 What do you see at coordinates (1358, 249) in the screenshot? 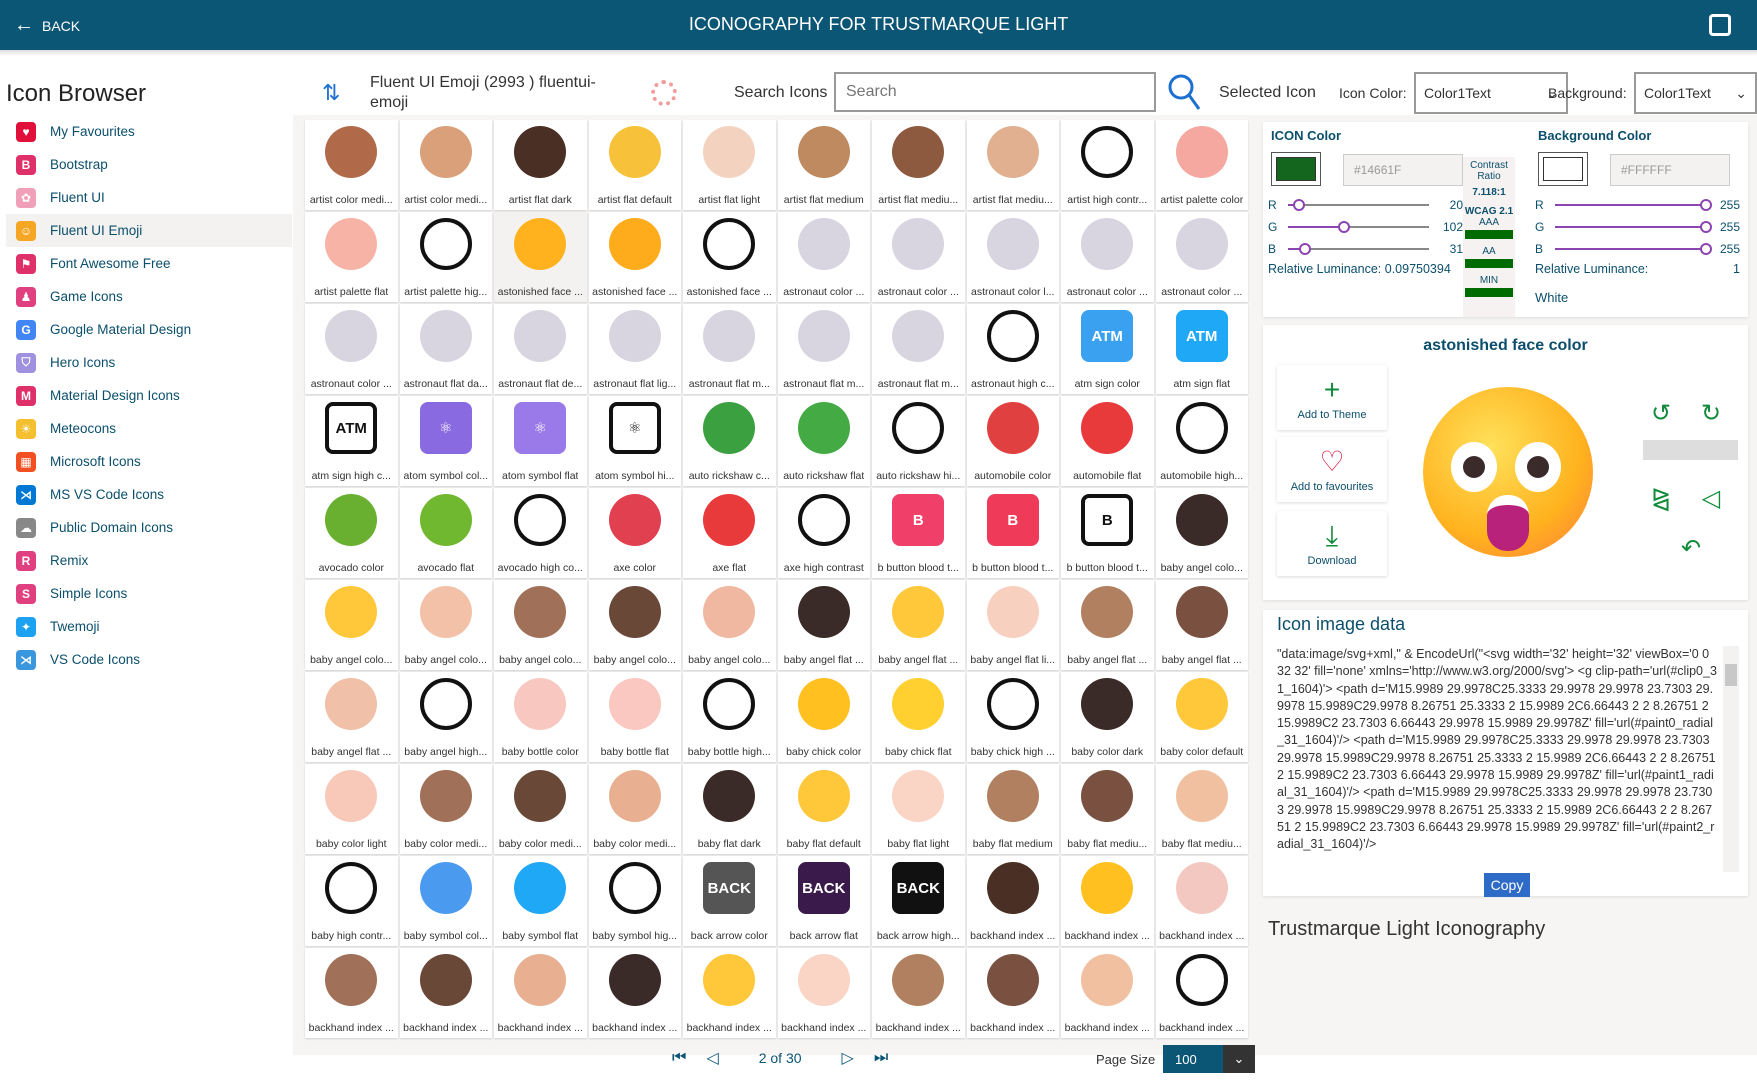
I see `b-slider` at bounding box center [1358, 249].